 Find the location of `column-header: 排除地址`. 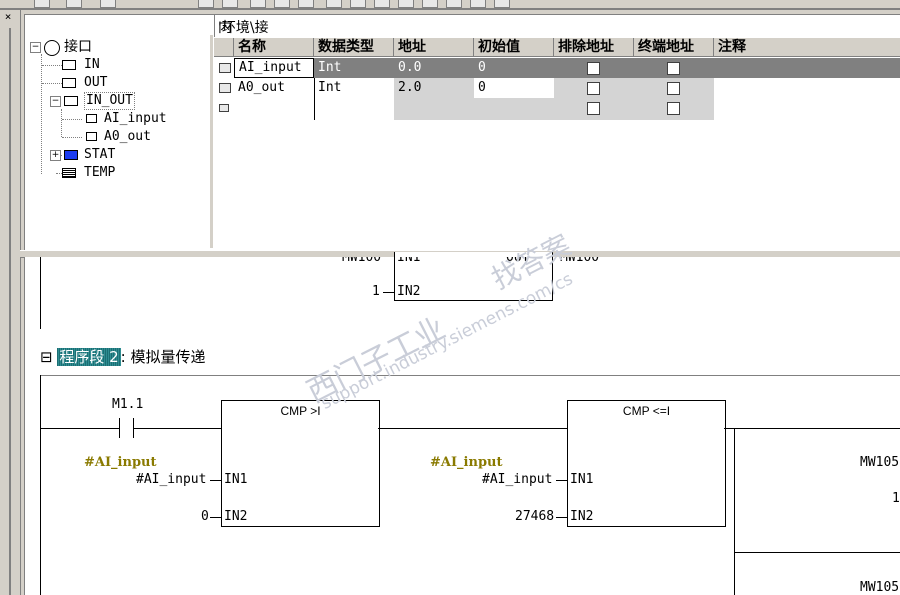

column-header: 排除地址 is located at coordinates (594, 47).